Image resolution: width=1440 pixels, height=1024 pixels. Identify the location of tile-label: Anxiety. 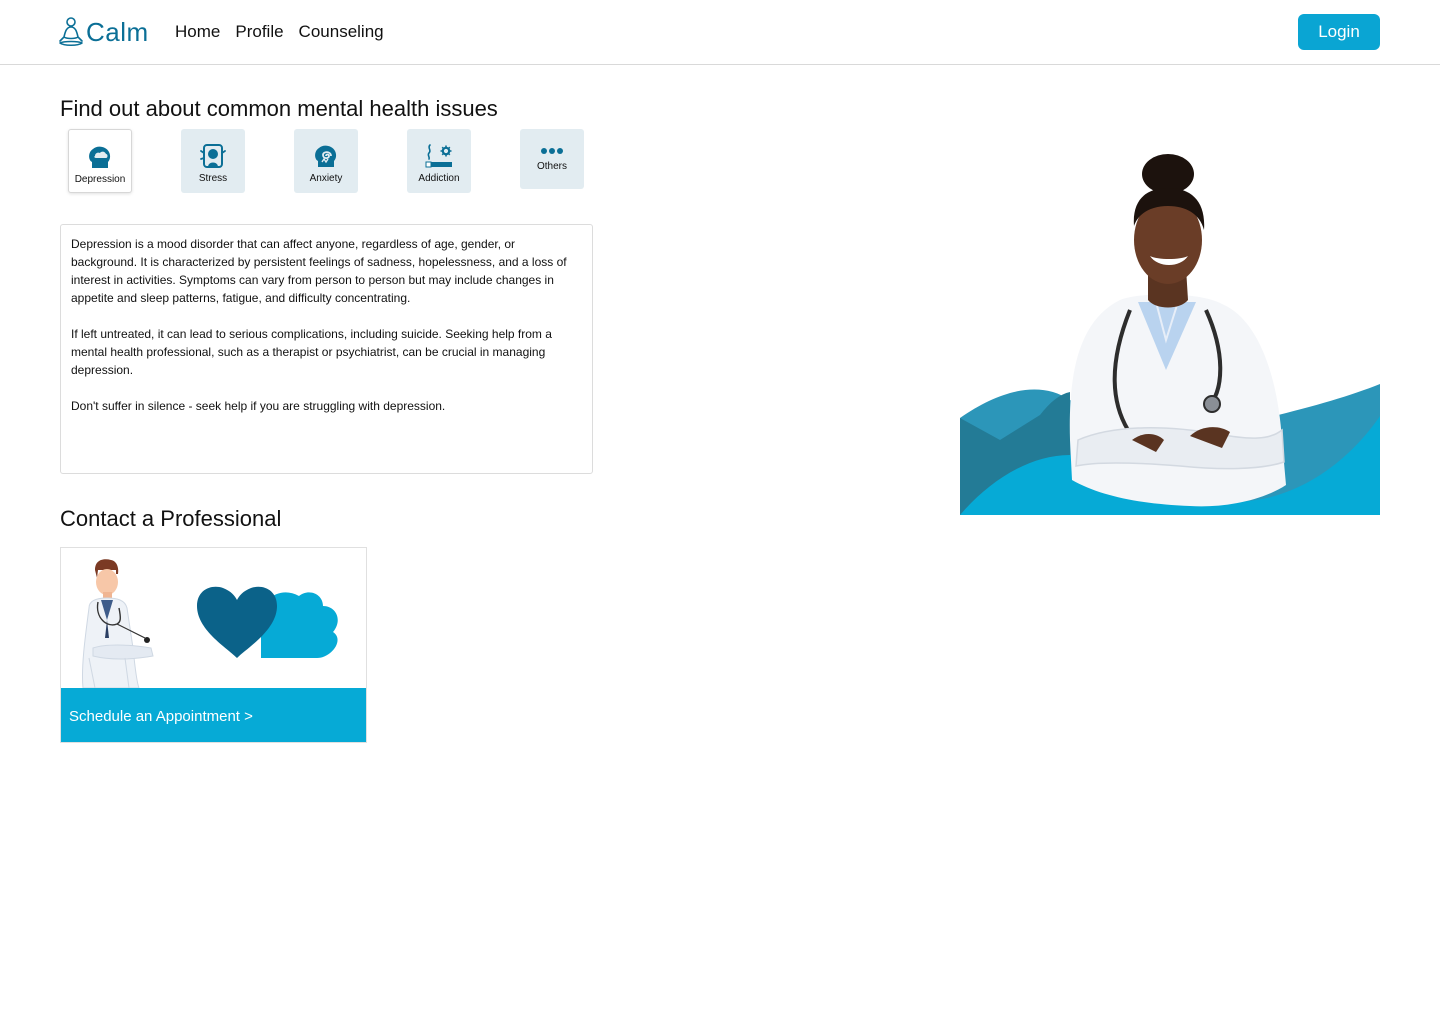
(326, 178).